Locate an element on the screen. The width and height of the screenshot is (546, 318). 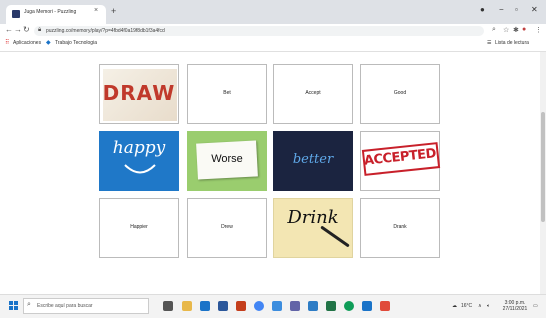
card-image-text: DRAW is located at coordinates (139, 93).